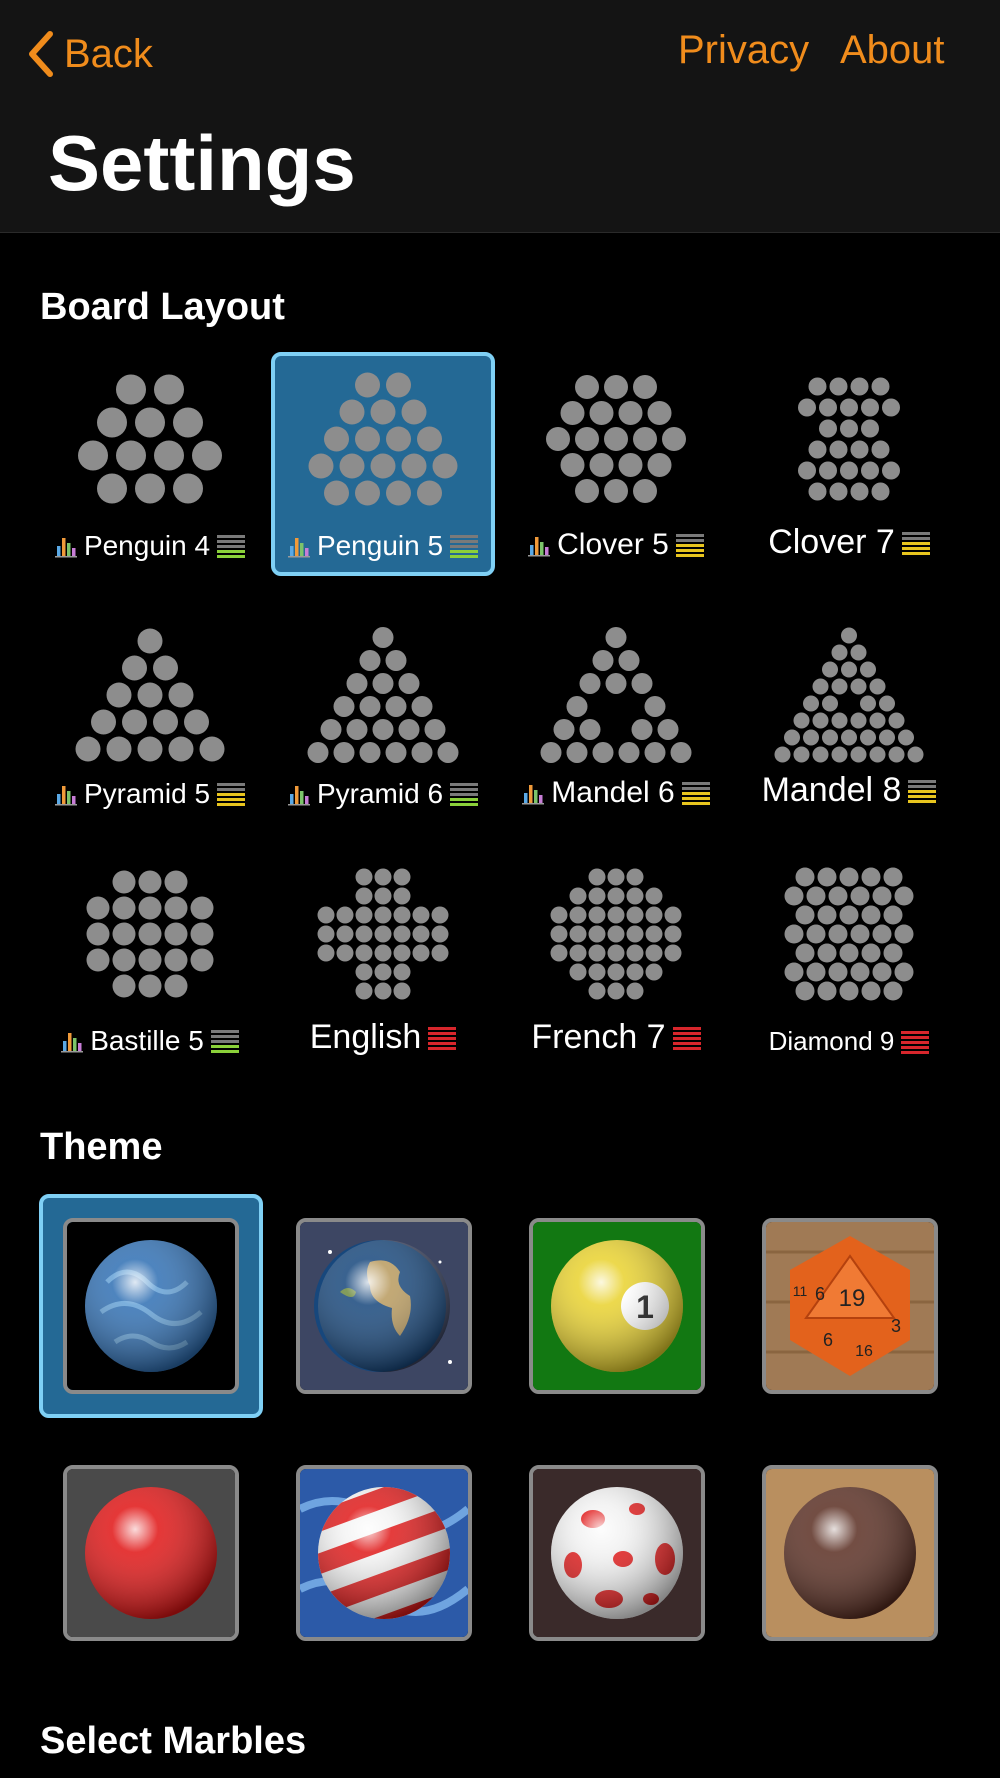 The height and width of the screenshot is (1778, 1000). Describe the element at coordinates (896, 1326) in the screenshot. I see `svg-text: 3` at that location.